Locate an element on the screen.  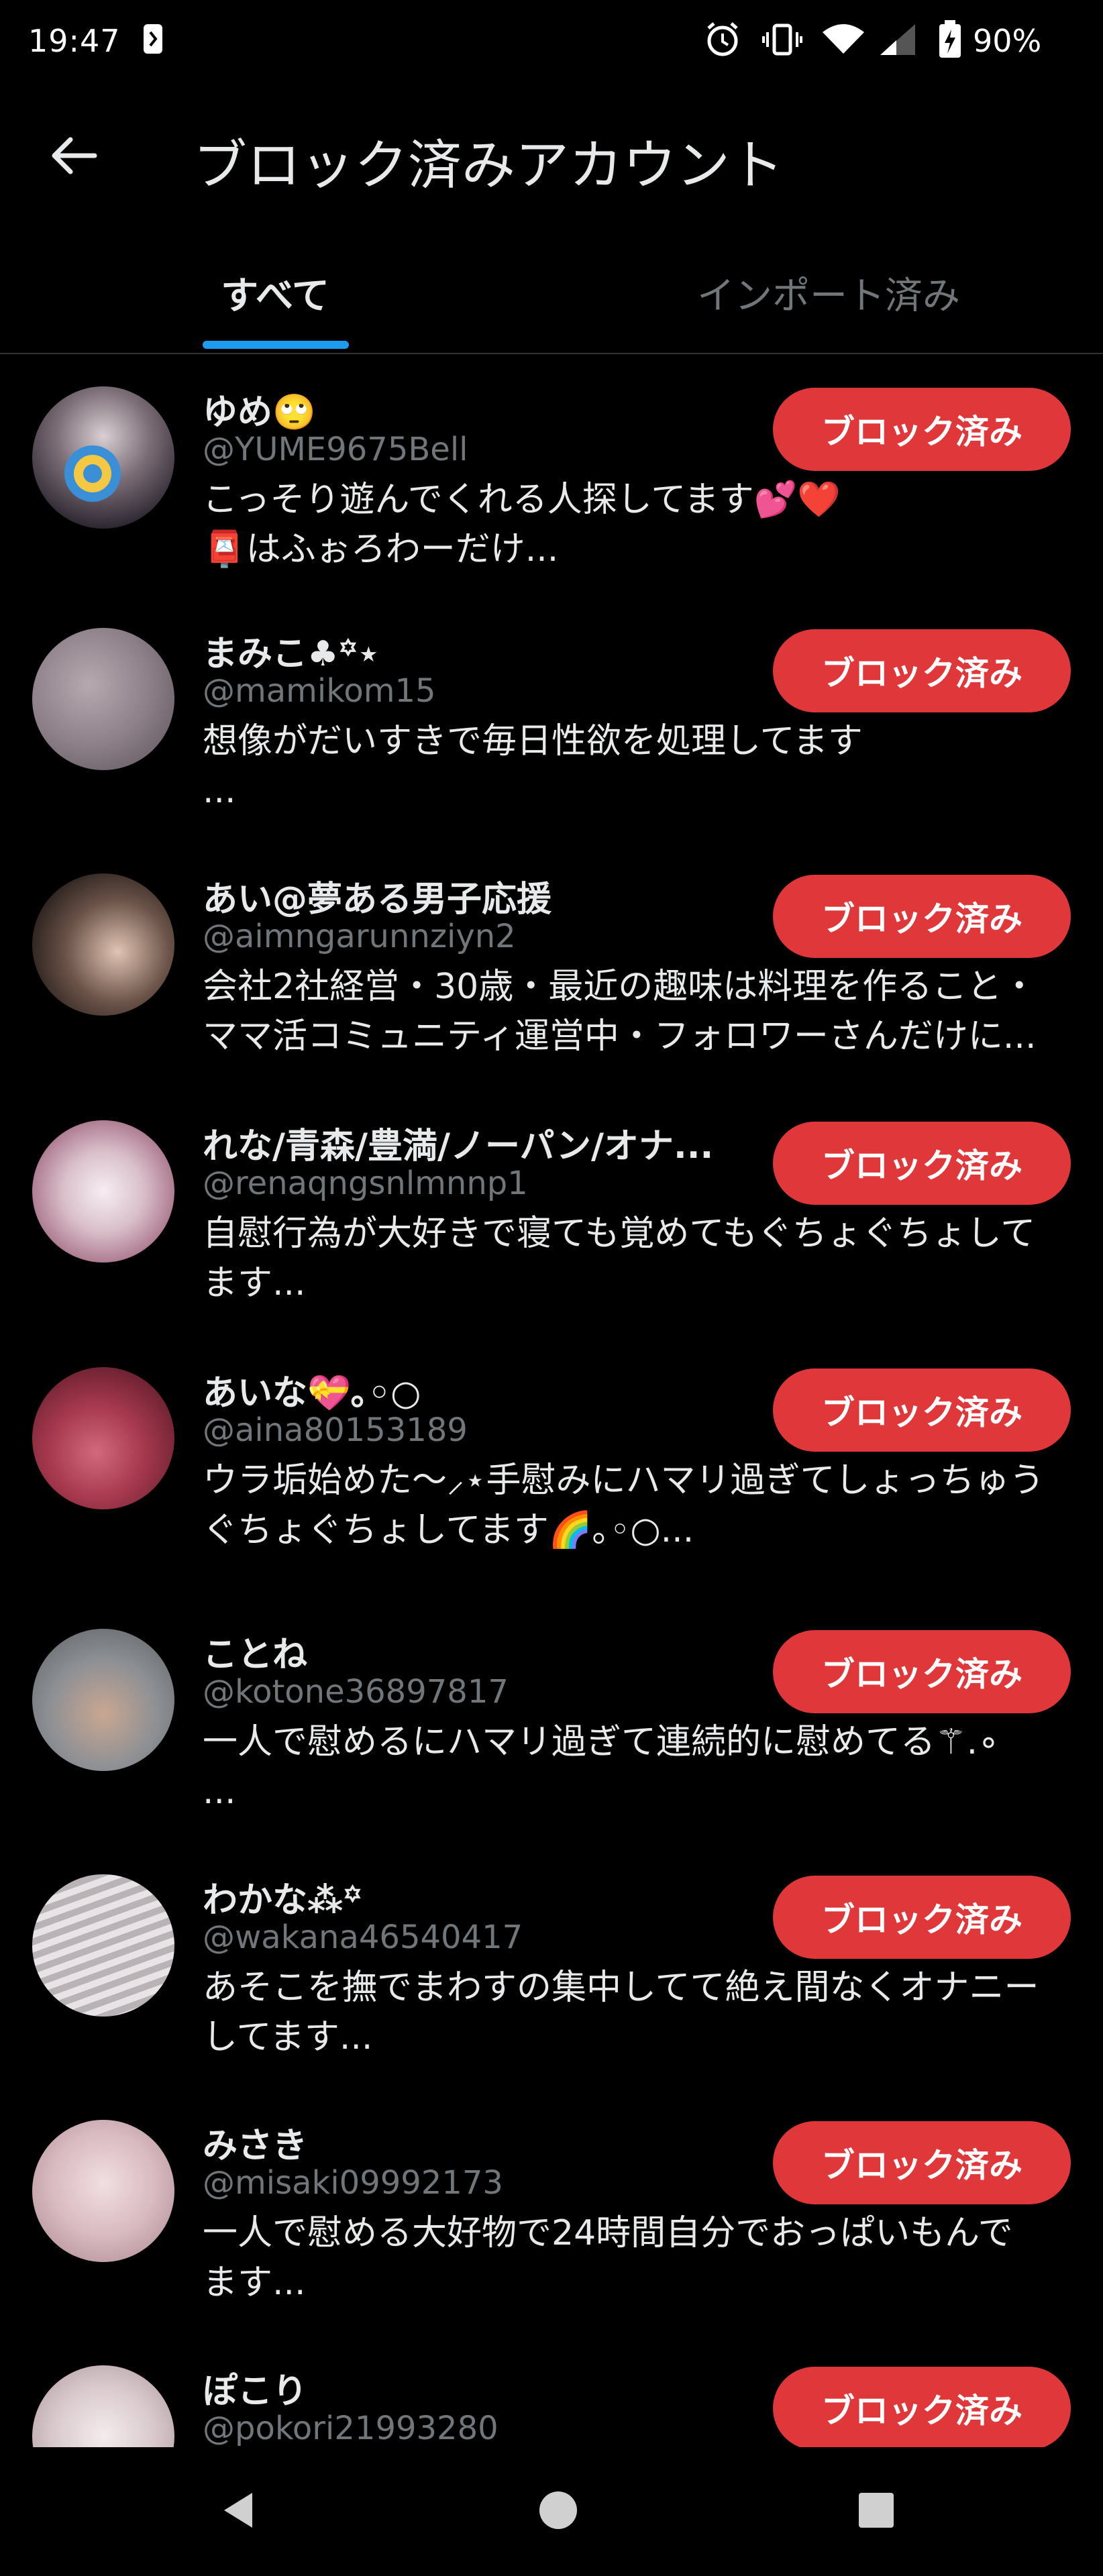
home-circle-icon is located at coordinates (559, 2511).